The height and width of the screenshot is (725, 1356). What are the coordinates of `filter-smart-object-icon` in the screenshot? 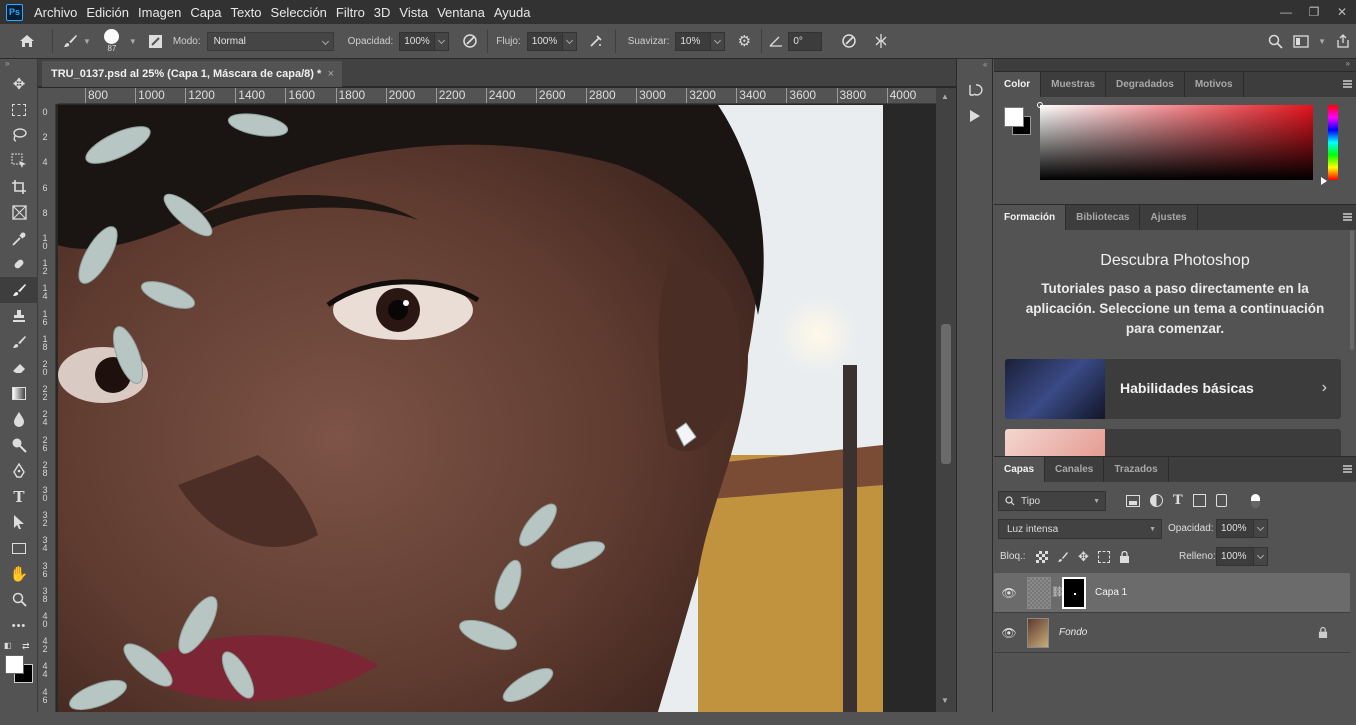 It's located at (1221, 500).